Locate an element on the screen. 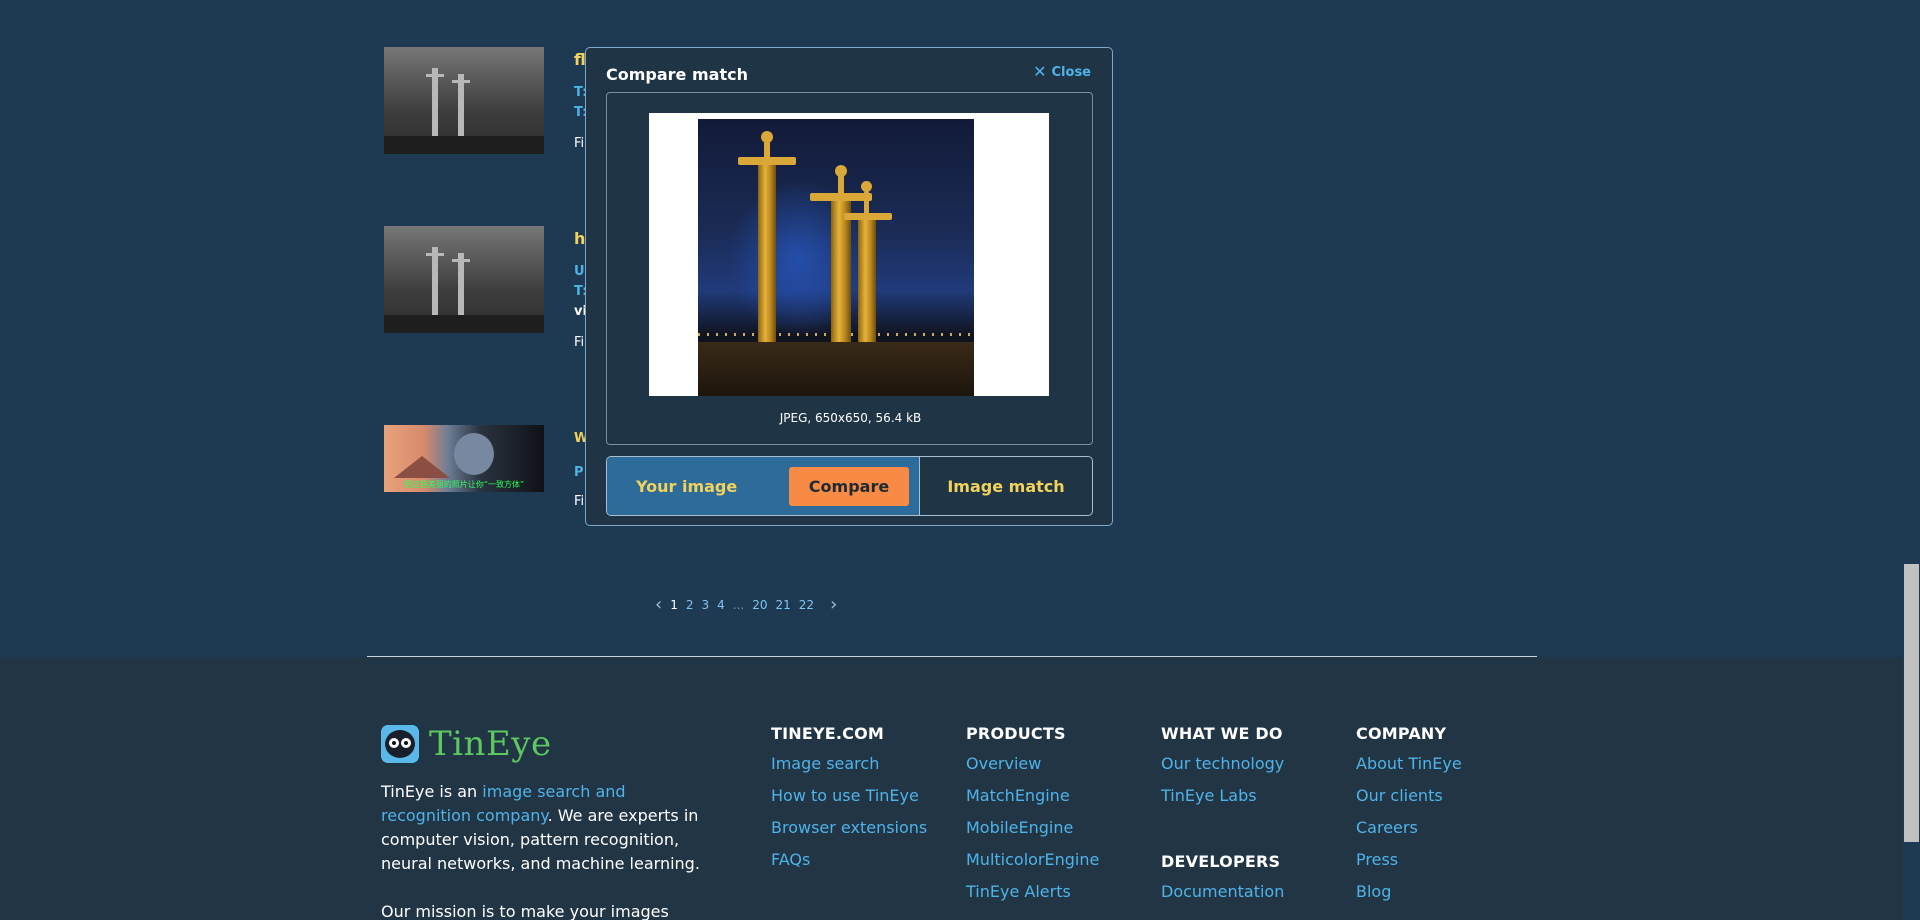  footer-heading: TINEYE.COM is located at coordinates (828, 733).